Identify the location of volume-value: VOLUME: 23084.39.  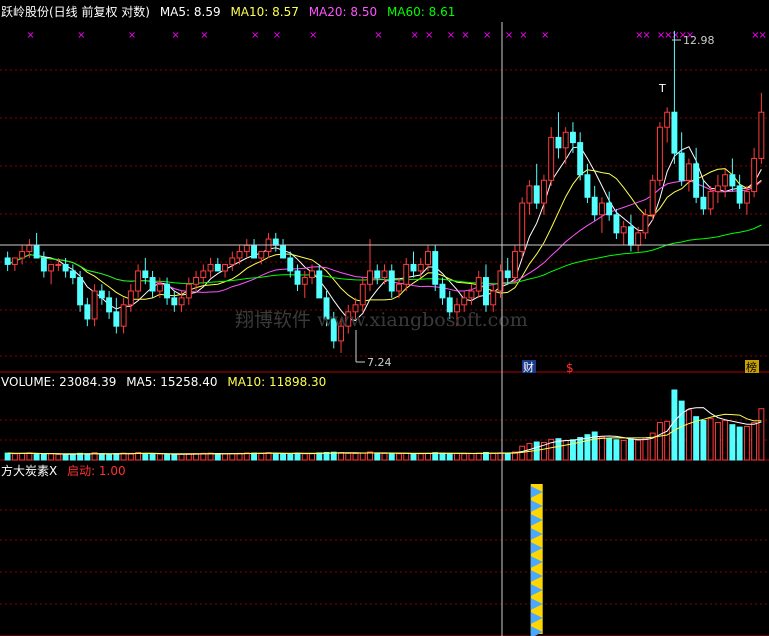
(58, 382).